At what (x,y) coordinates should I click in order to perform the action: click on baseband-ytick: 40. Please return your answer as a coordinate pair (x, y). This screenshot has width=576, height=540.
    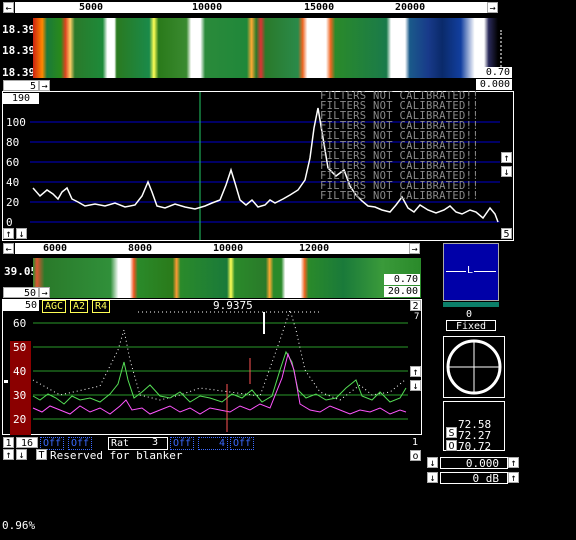
    Looking at the image, I should click on (20, 371).